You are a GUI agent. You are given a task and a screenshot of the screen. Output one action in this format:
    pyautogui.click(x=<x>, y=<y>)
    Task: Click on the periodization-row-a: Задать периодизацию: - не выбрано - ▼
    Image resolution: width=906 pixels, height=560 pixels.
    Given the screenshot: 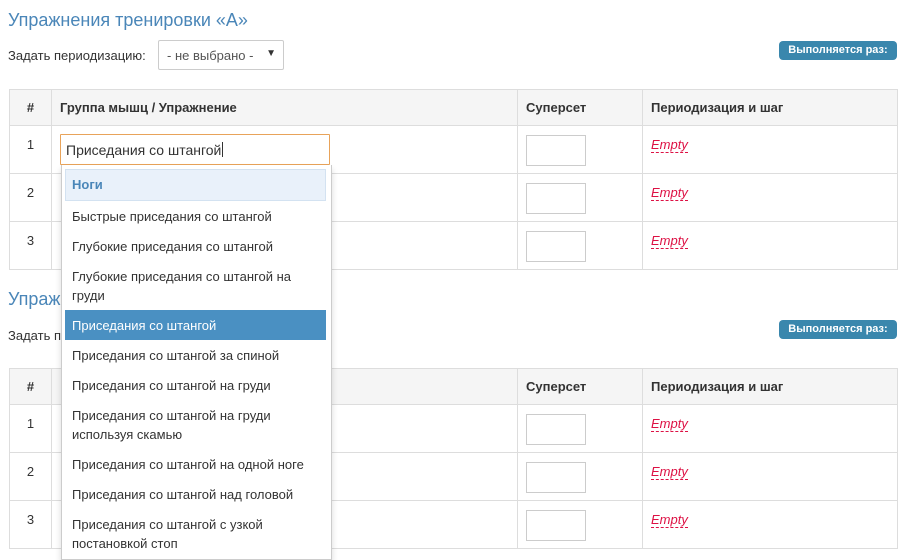 What is the action you would take?
    pyautogui.click(x=153, y=55)
    